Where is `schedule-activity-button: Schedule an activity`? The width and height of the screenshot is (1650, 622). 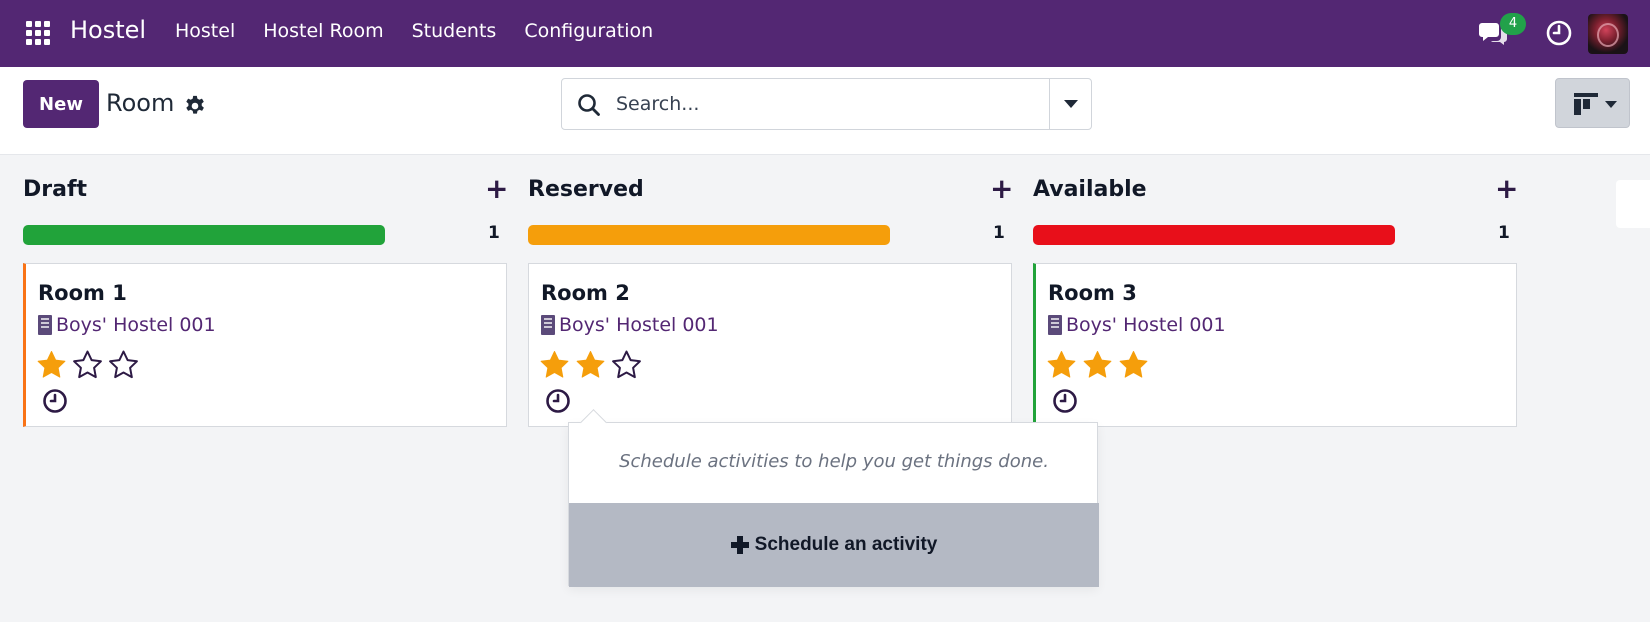 schedule-activity-button: Schedule an activity is located at coordinates (834, 545).